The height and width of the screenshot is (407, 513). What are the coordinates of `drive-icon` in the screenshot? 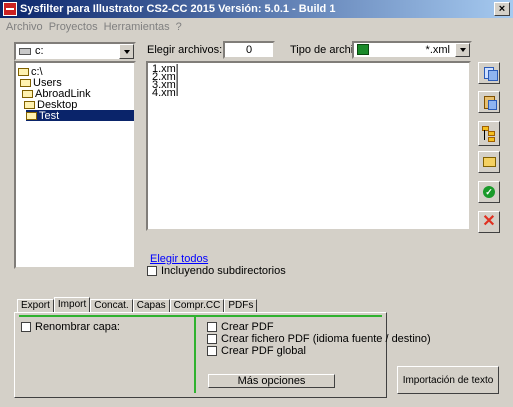 It's located at (25, 51).